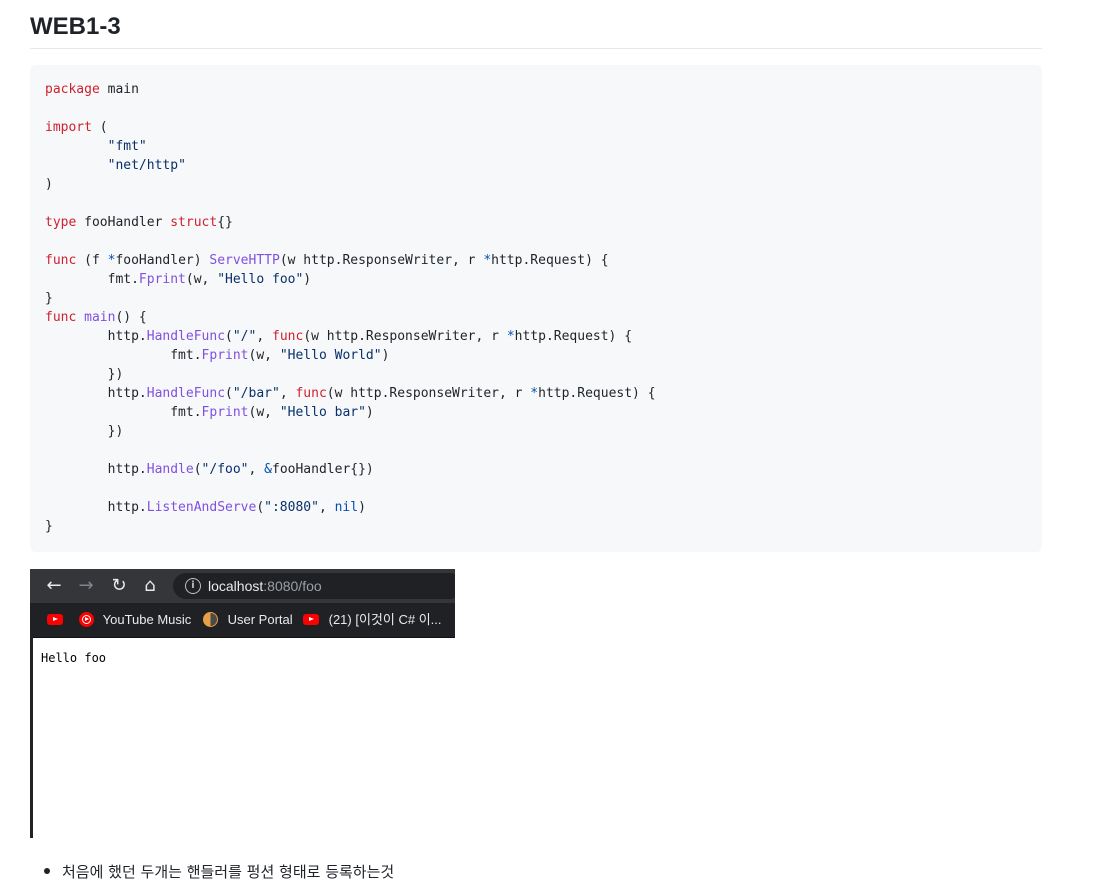  What do you see at coordinates (210, 620) in the screenshot?
I see `user-portal-icon` at bounding box center [210, 620].